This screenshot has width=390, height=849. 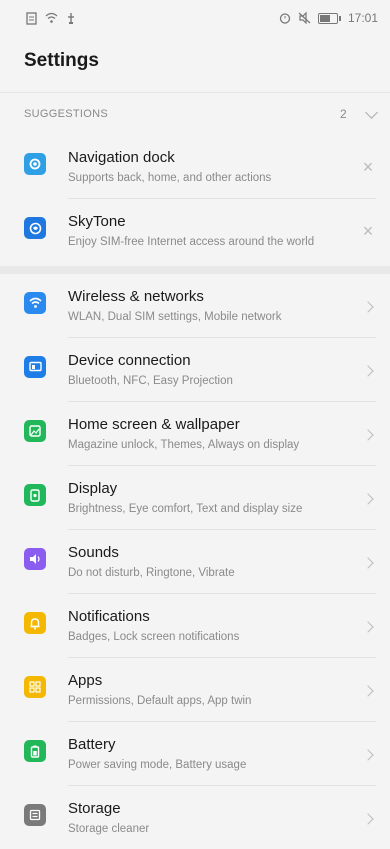 I want to click on suggestion-title: Navigation dock, so click(x=121, y=157).